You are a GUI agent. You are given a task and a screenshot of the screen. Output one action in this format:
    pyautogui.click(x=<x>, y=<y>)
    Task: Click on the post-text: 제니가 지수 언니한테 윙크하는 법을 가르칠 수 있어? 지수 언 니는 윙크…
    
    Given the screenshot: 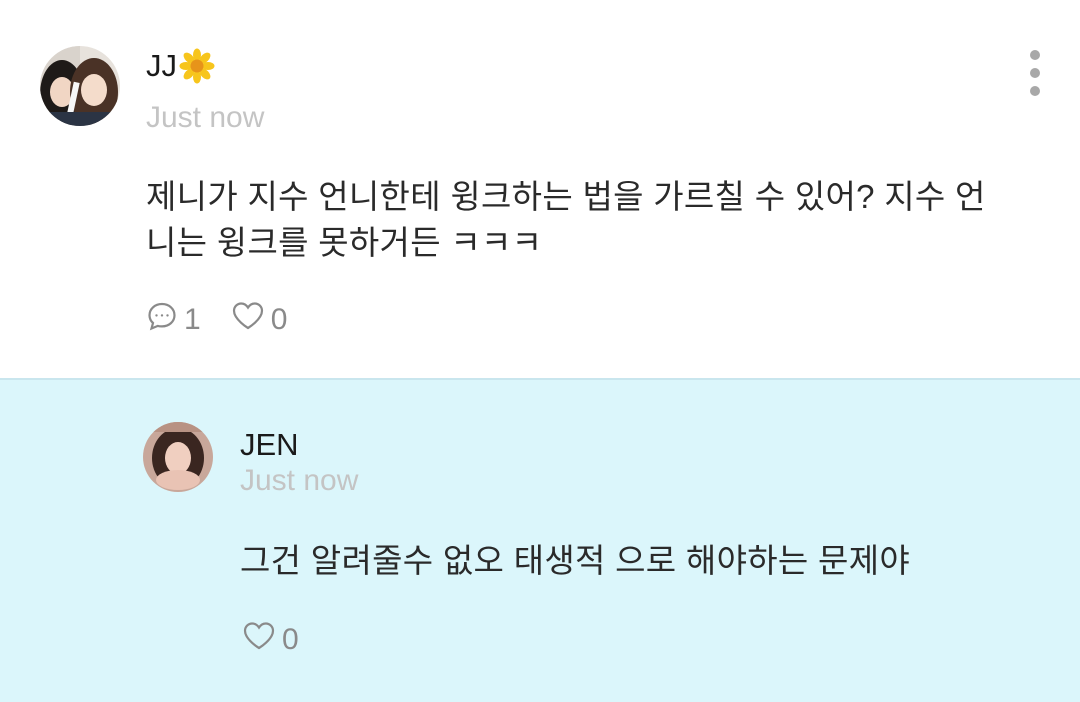 What is the action you would take?
    pyautogui.click(x=596, y=220)
    